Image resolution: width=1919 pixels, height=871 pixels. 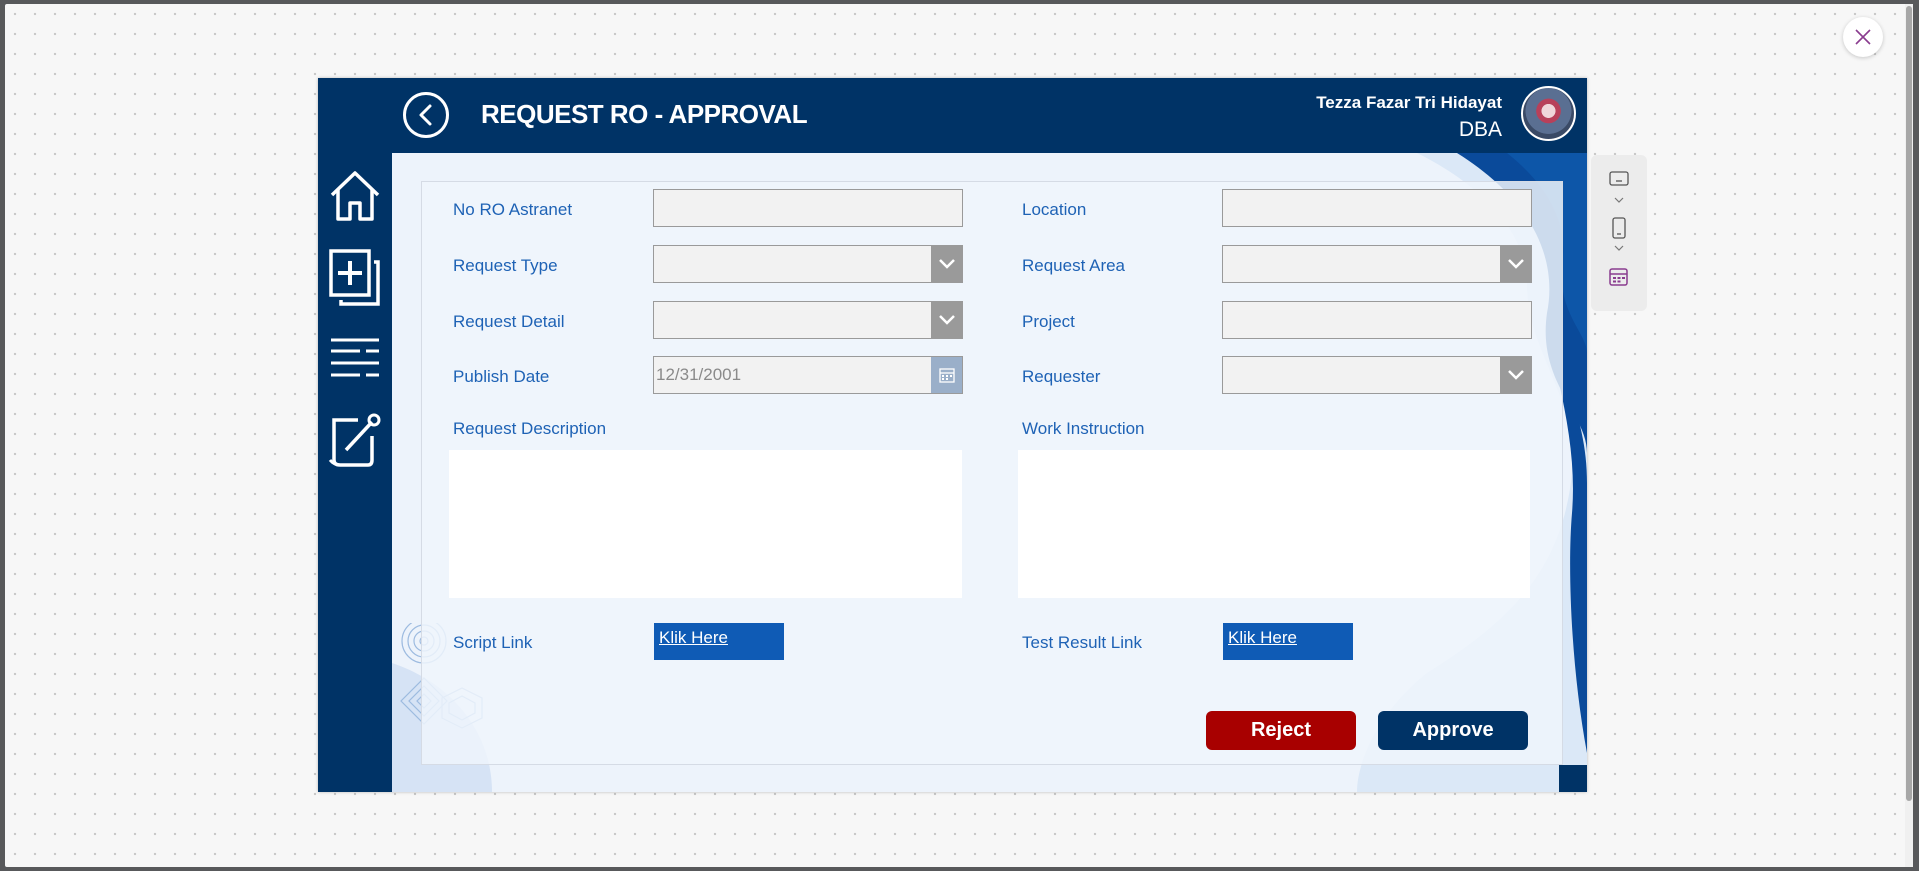 I want to click on avatar, so click(x=1548, y=113).